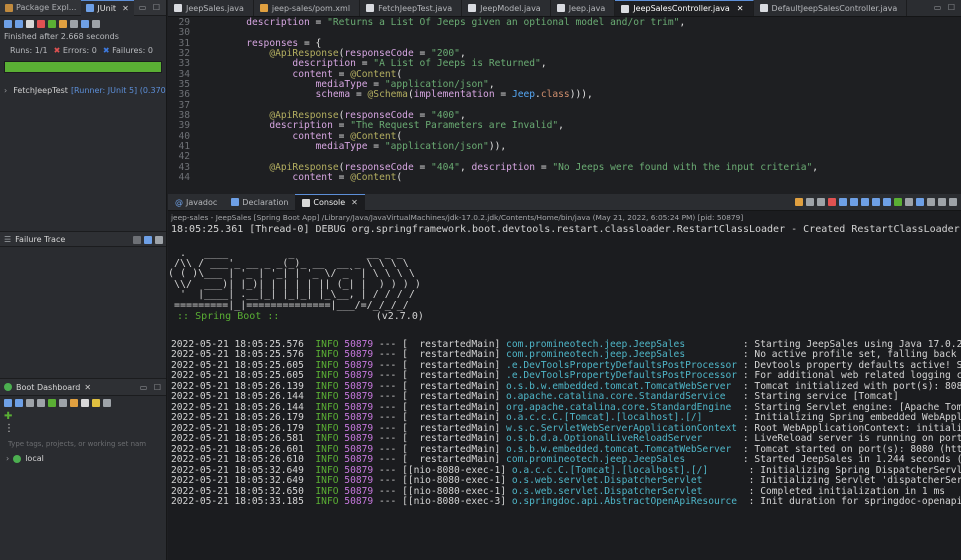  Describe the element at coordinates (354, 317) in the screenshot. I see `spring-boot-version: (v2.7.0)` at that location.